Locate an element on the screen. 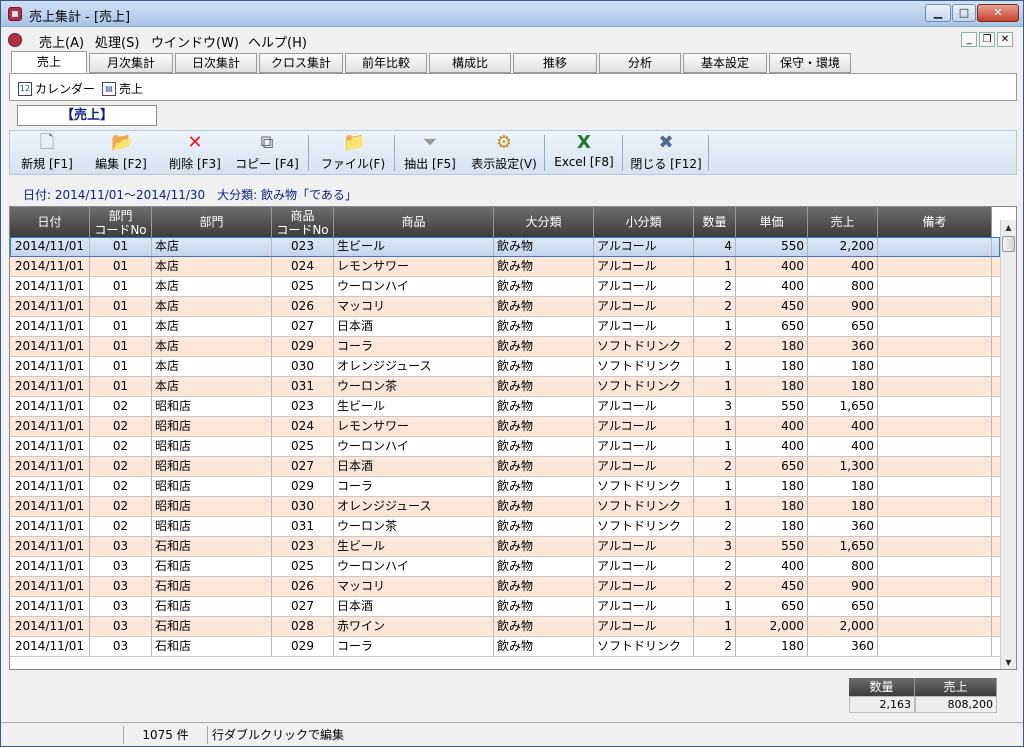  column-header-dept: 部門 is located at coordinates (212, 222).